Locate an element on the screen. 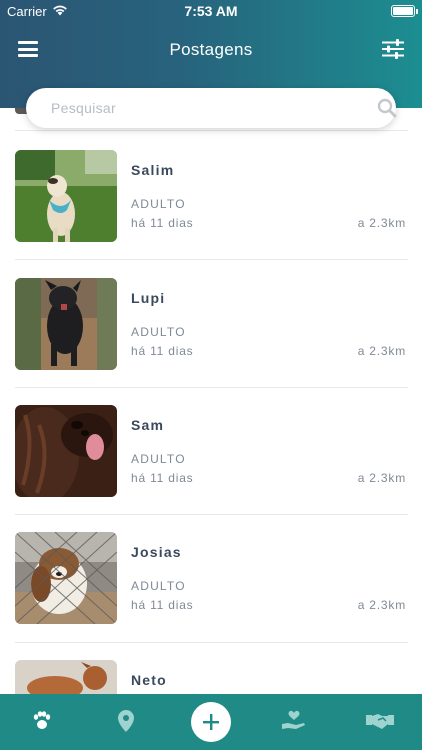  search-placeholder: Pesquisar is located at coordinates (83, 108).